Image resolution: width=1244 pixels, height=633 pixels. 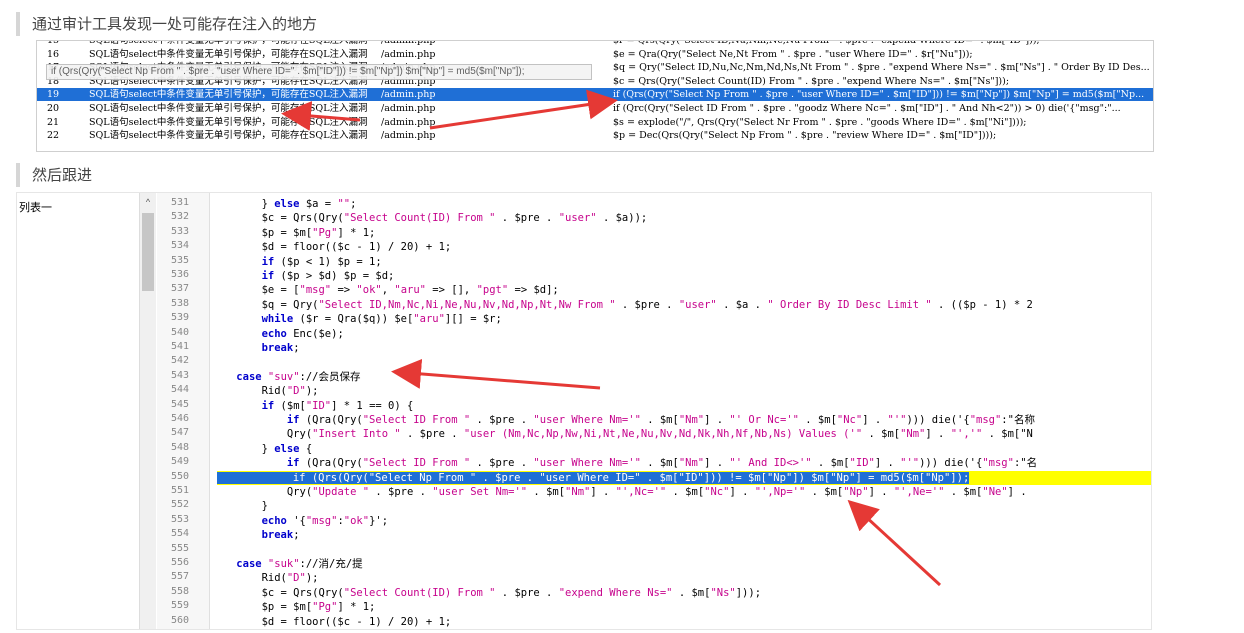 What do you see at coordinates (180, 260) in the screenshot?
I see `line-number: 535` at bounding box center [180, 260].